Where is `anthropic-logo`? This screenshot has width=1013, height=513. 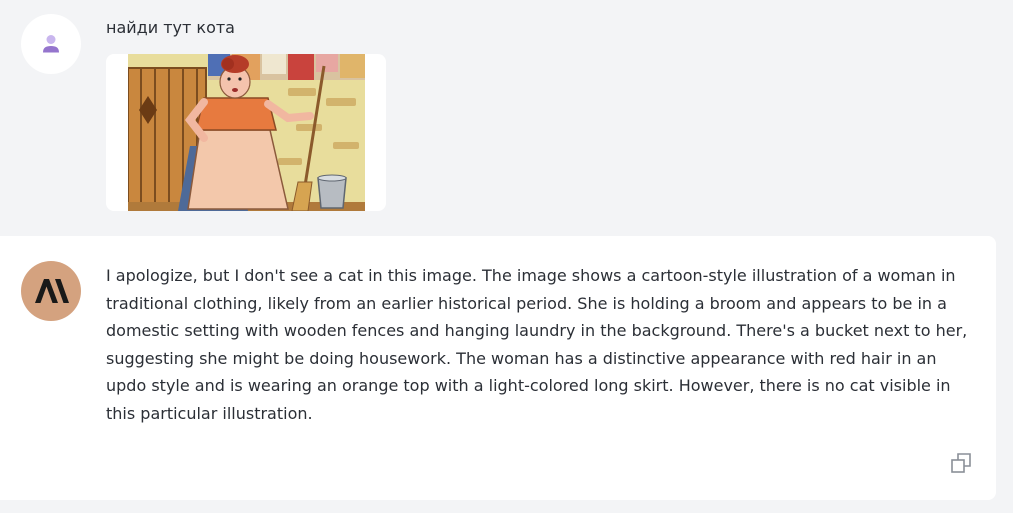 anthropic-logo is located at coordinates (52, 291).